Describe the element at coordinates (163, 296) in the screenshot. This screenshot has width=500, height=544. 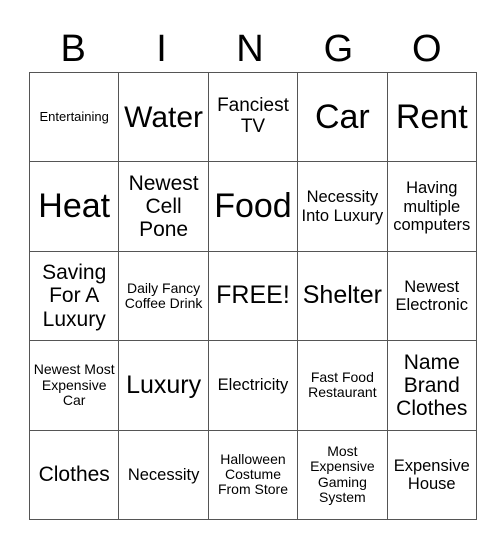
I see `bingo-cell: Daily Fancy Coffee Drink` at that location.